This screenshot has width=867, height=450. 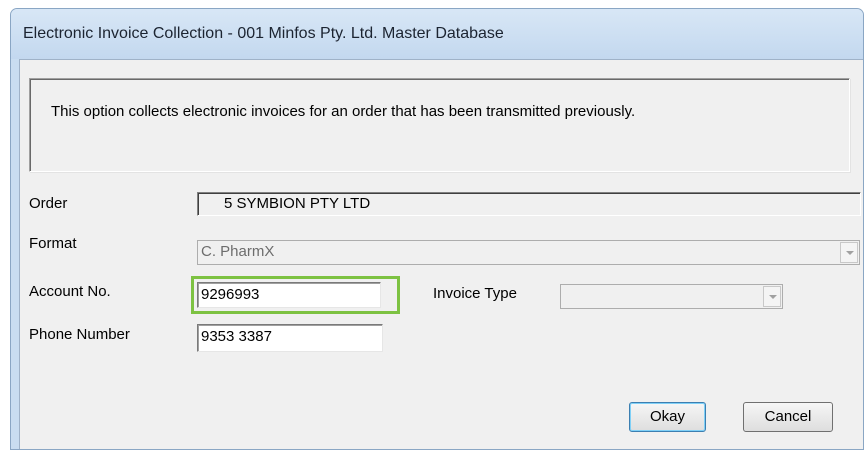 I want to click on account-number-value: 9296993, so click(x=230, y=294).